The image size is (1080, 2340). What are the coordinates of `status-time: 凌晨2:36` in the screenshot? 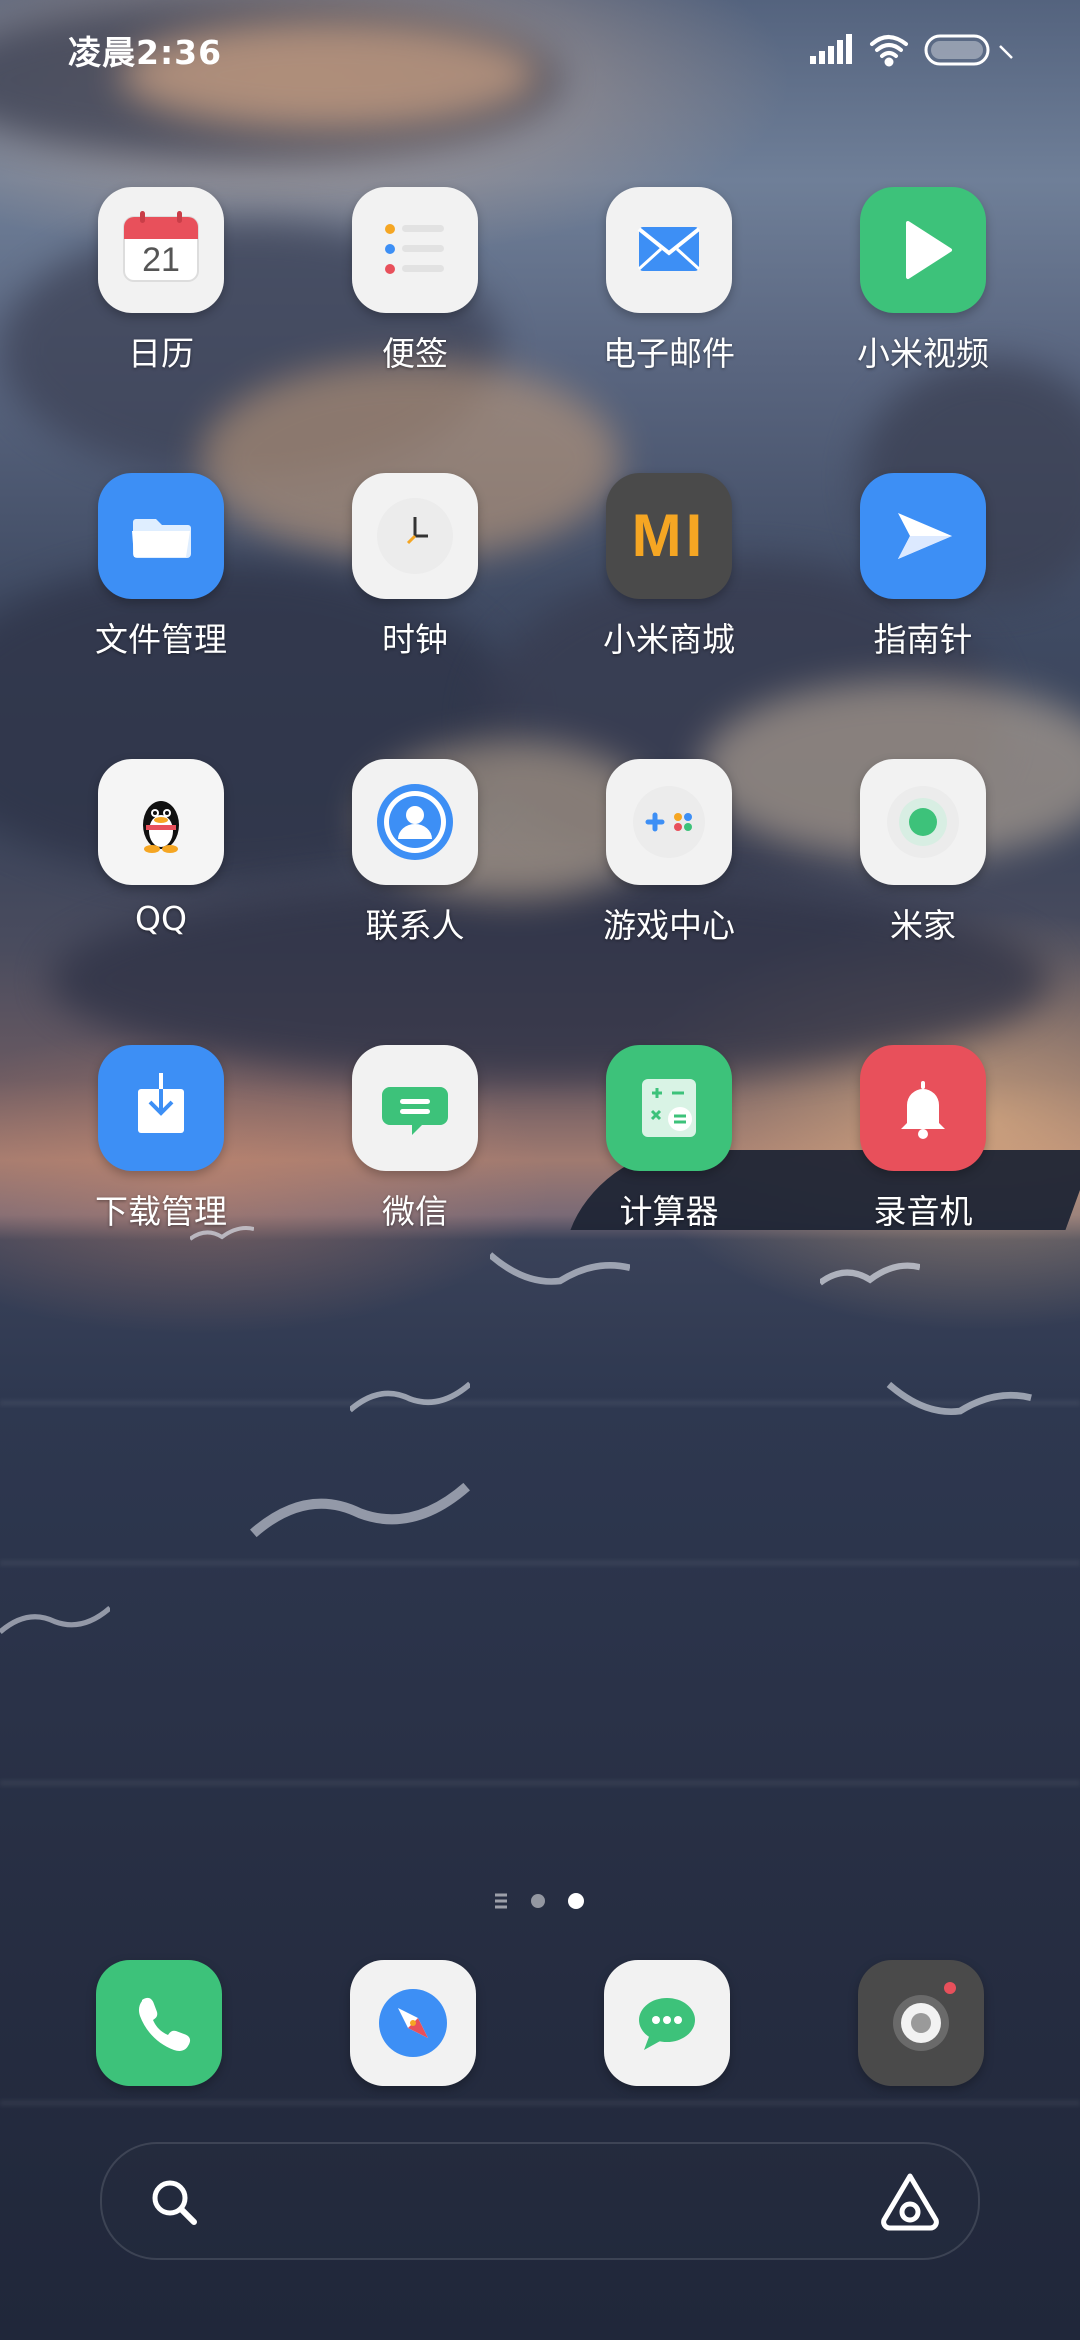 It's located at (145, 52).